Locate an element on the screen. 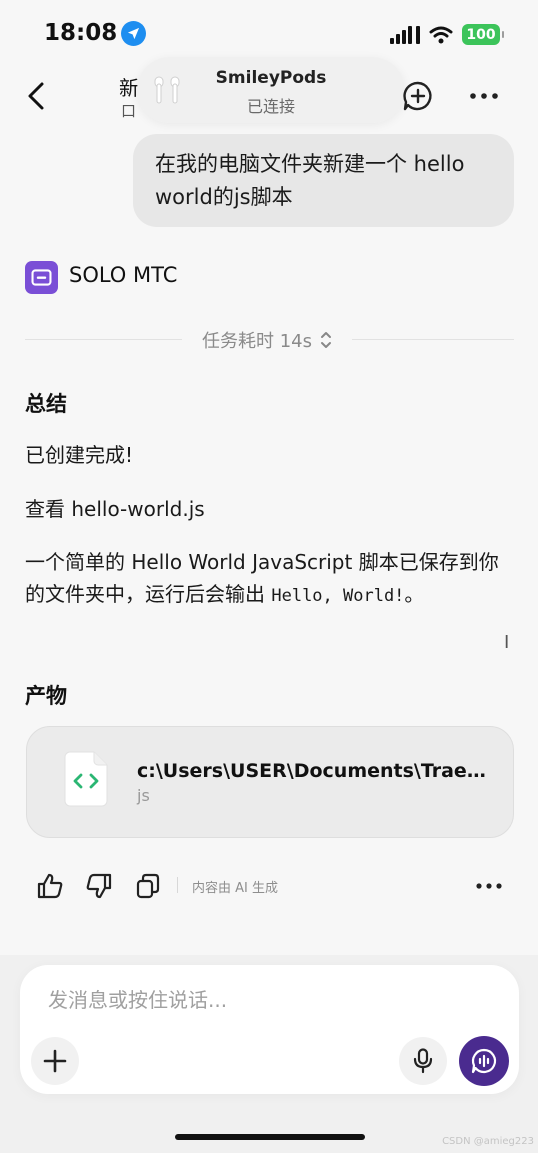 The height and width of the screenshot is (1153, 538). microphone-icon is located at coordinates (423, 1061).